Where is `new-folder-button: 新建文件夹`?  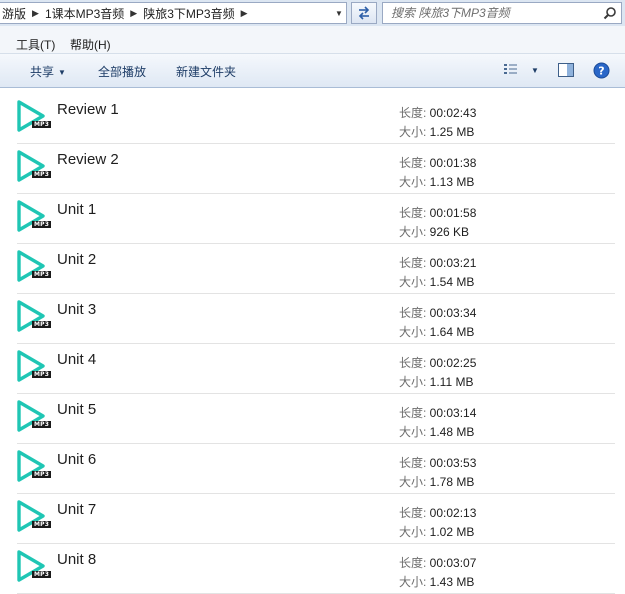 new-folder-button: 新建文件夹 is located at coordinates (206, 71).